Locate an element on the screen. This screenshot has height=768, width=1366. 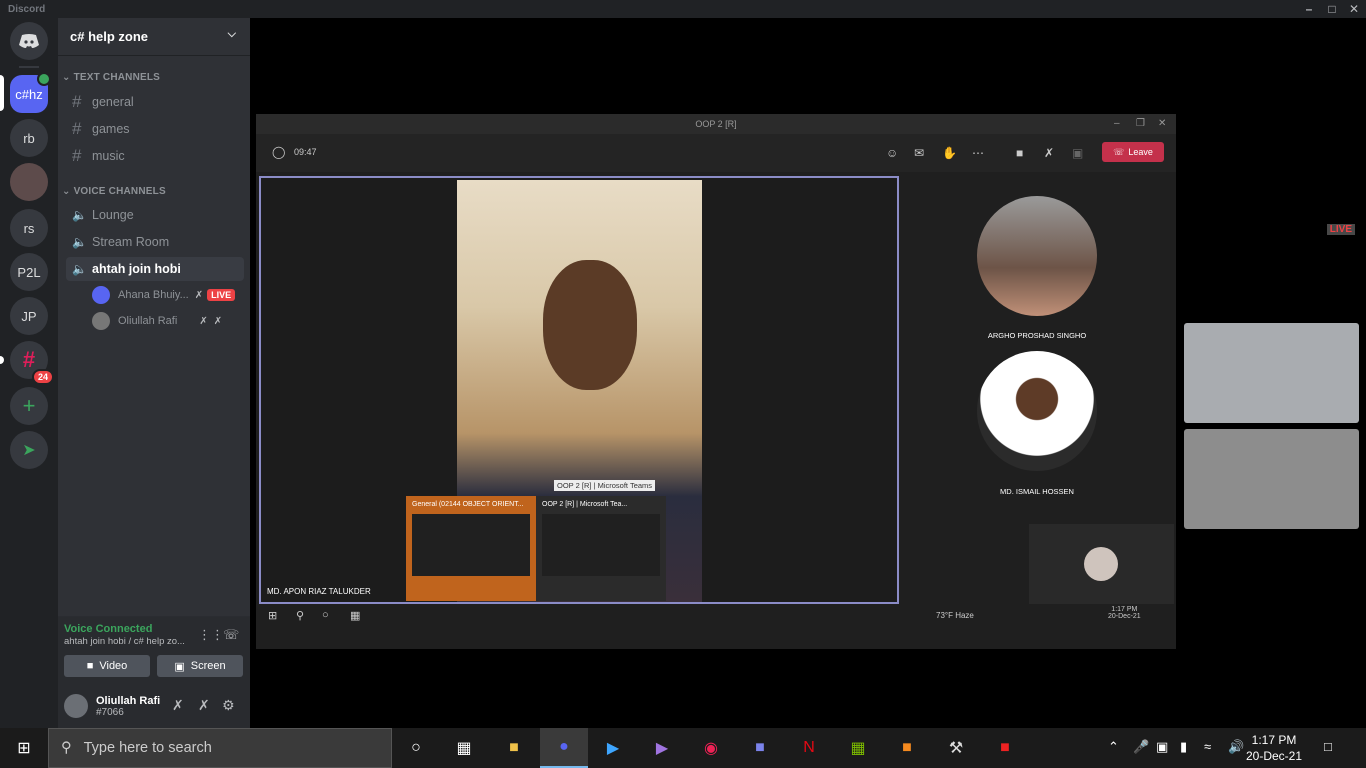
server-p2l: P2L is located at coordinates (29, 272).